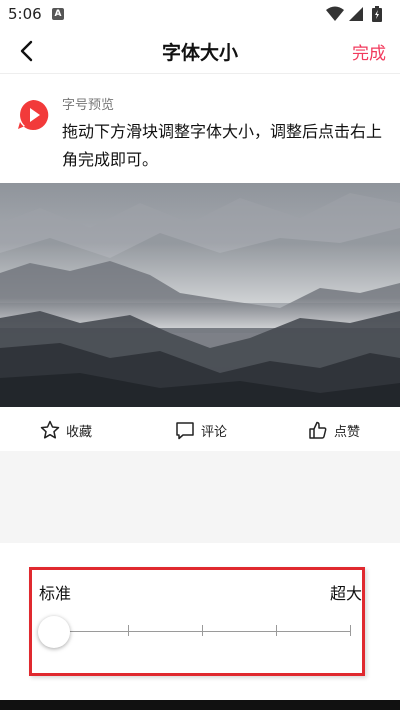 The height and width of the screenshot is (710, 400). Describe the element at coordinates (58, 14) in the screenshot. I see `notification-icon: A` at that location.